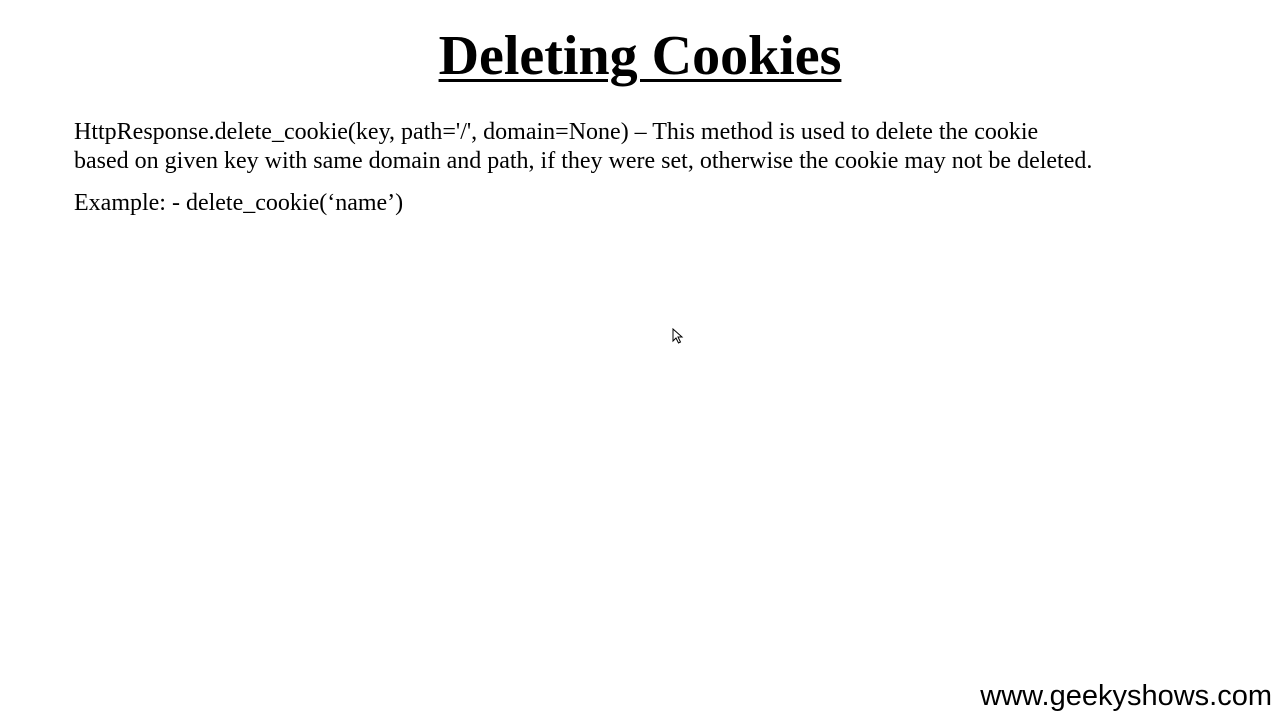 The height and width of the screenshot is (720, 1280). Describe the element at coordinates (239, 203) in the screenshot. I see `example-text: Example: - delete_cookie(‘name’)` at that location.